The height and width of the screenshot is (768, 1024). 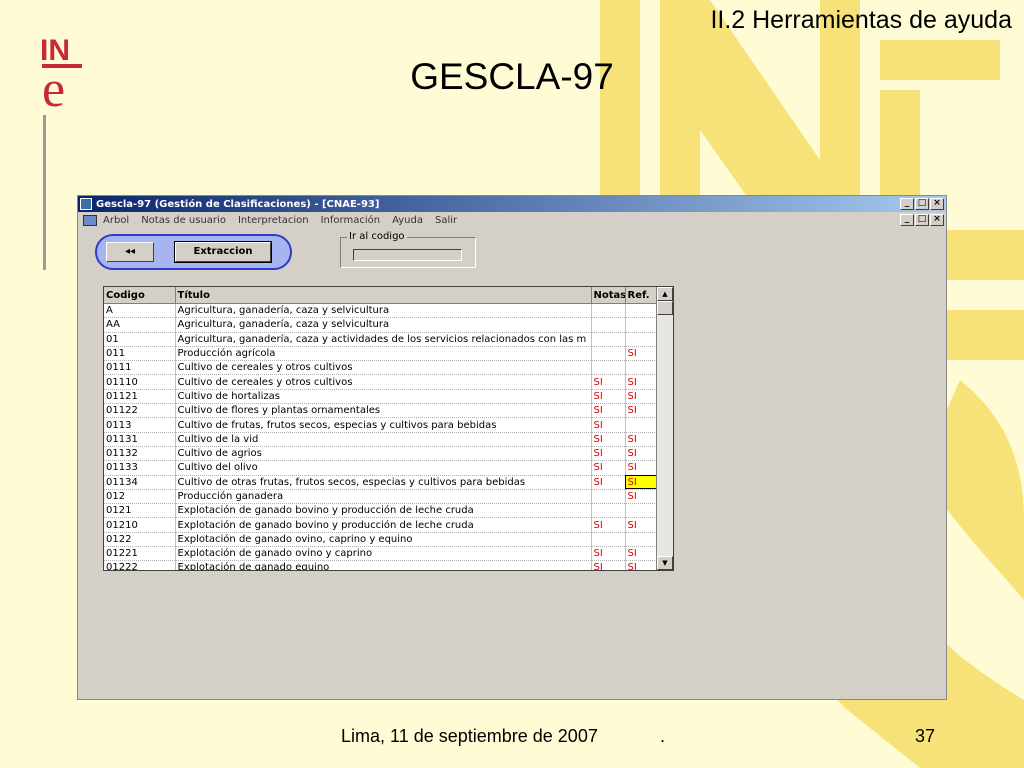 What do you see at coordinates (140, 354) in the screenshot?
I see `cell-codigo: 011` at bounding box center [140, 354].